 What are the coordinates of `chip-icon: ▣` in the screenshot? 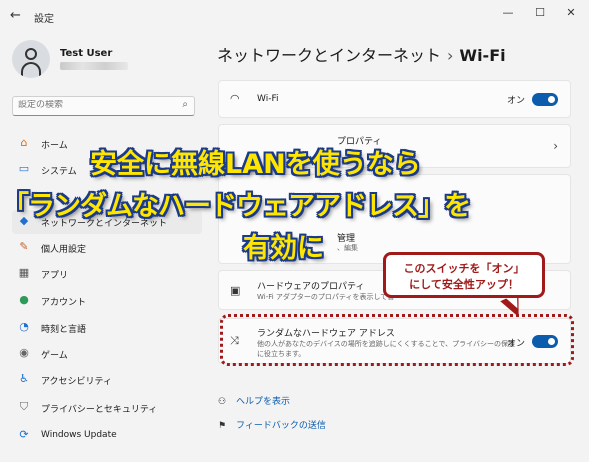 It's located at (235, 290).